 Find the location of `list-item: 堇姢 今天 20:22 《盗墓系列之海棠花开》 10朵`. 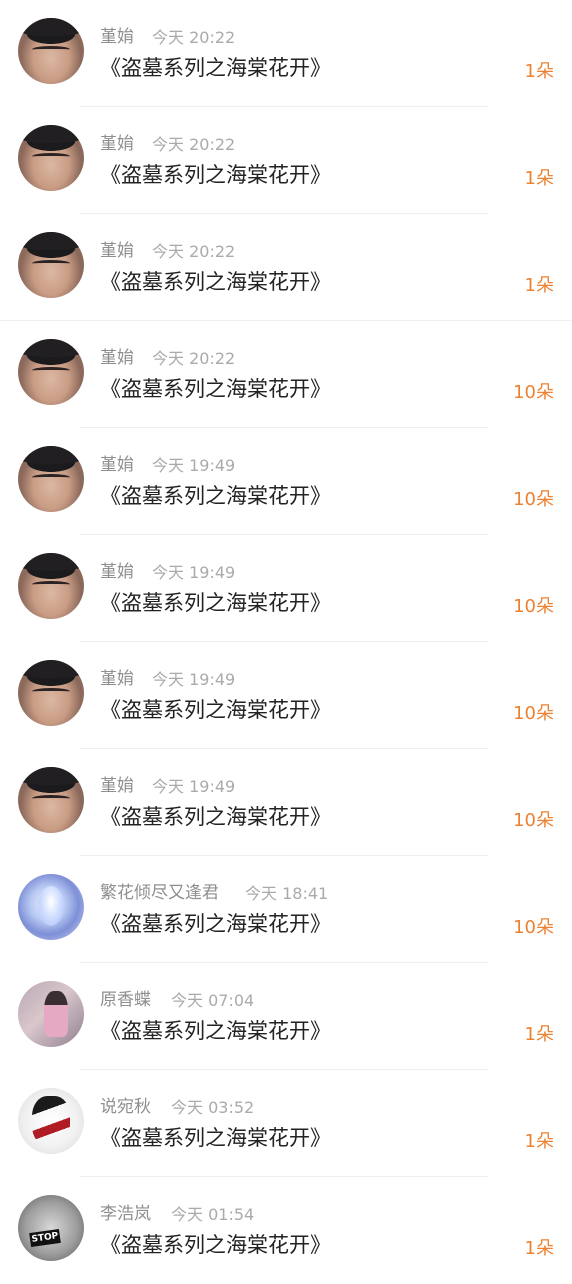

list-item: 堇姢 今天 20:22 《盗墓系列之海棠花开》 10朵 is located at coordinates (286, 374).